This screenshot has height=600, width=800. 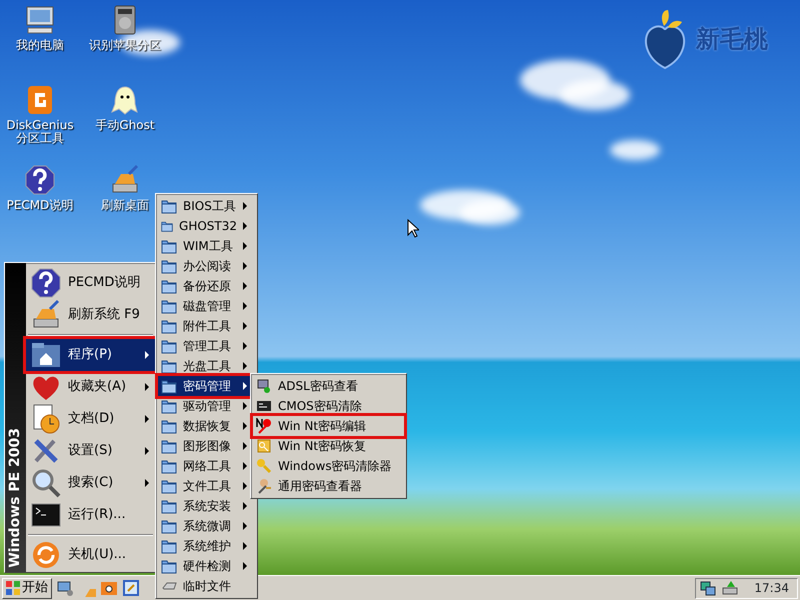 What do you see at coordinates (206, 526) in the screenshot?
I see `menu-item: 系统微调` at bounding box center [206, 526].